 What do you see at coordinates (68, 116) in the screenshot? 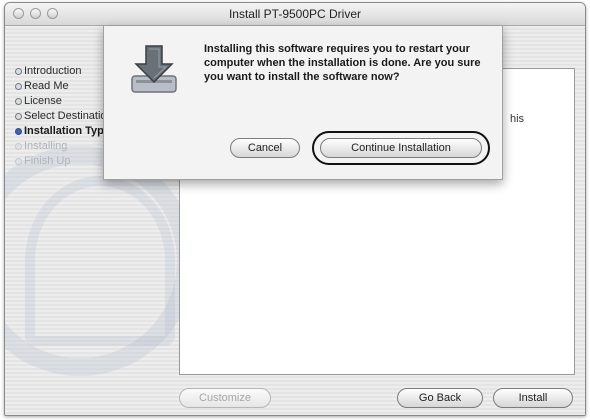
I see `step-label: Select Destination` at bounding box center [68, 116].